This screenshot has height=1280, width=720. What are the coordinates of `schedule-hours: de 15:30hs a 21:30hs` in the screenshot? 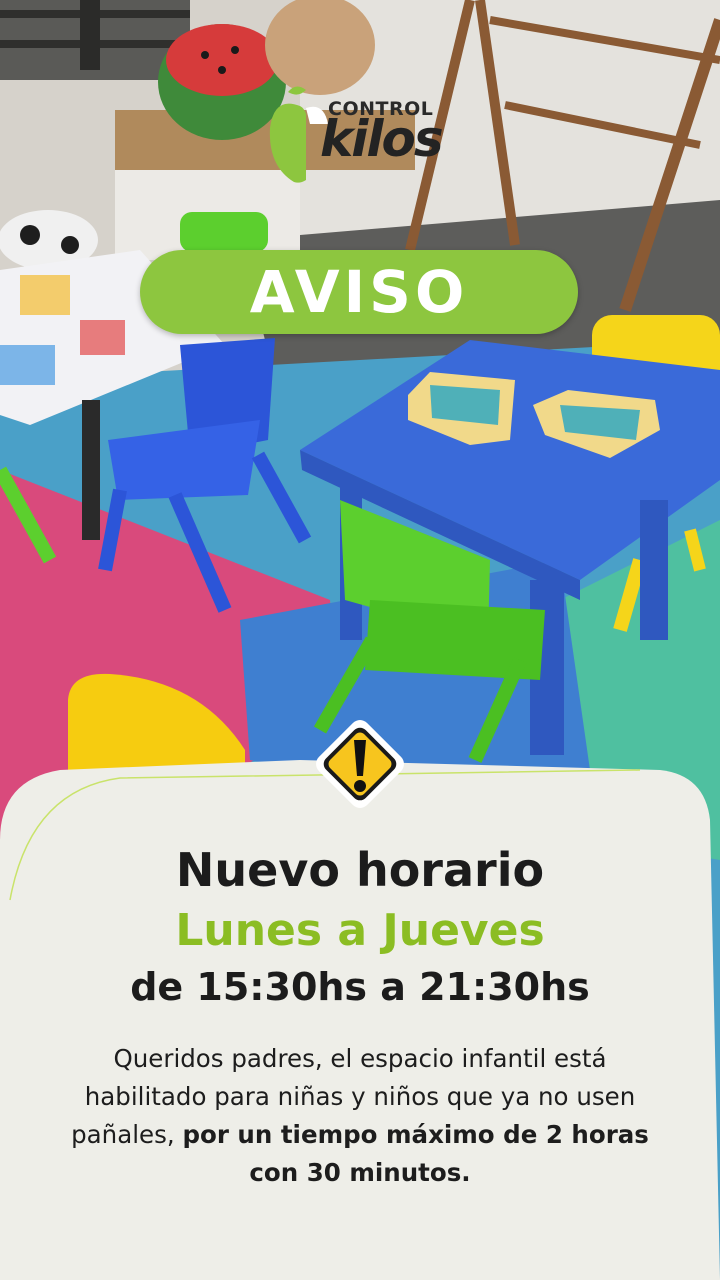 It's located at (360, 987).